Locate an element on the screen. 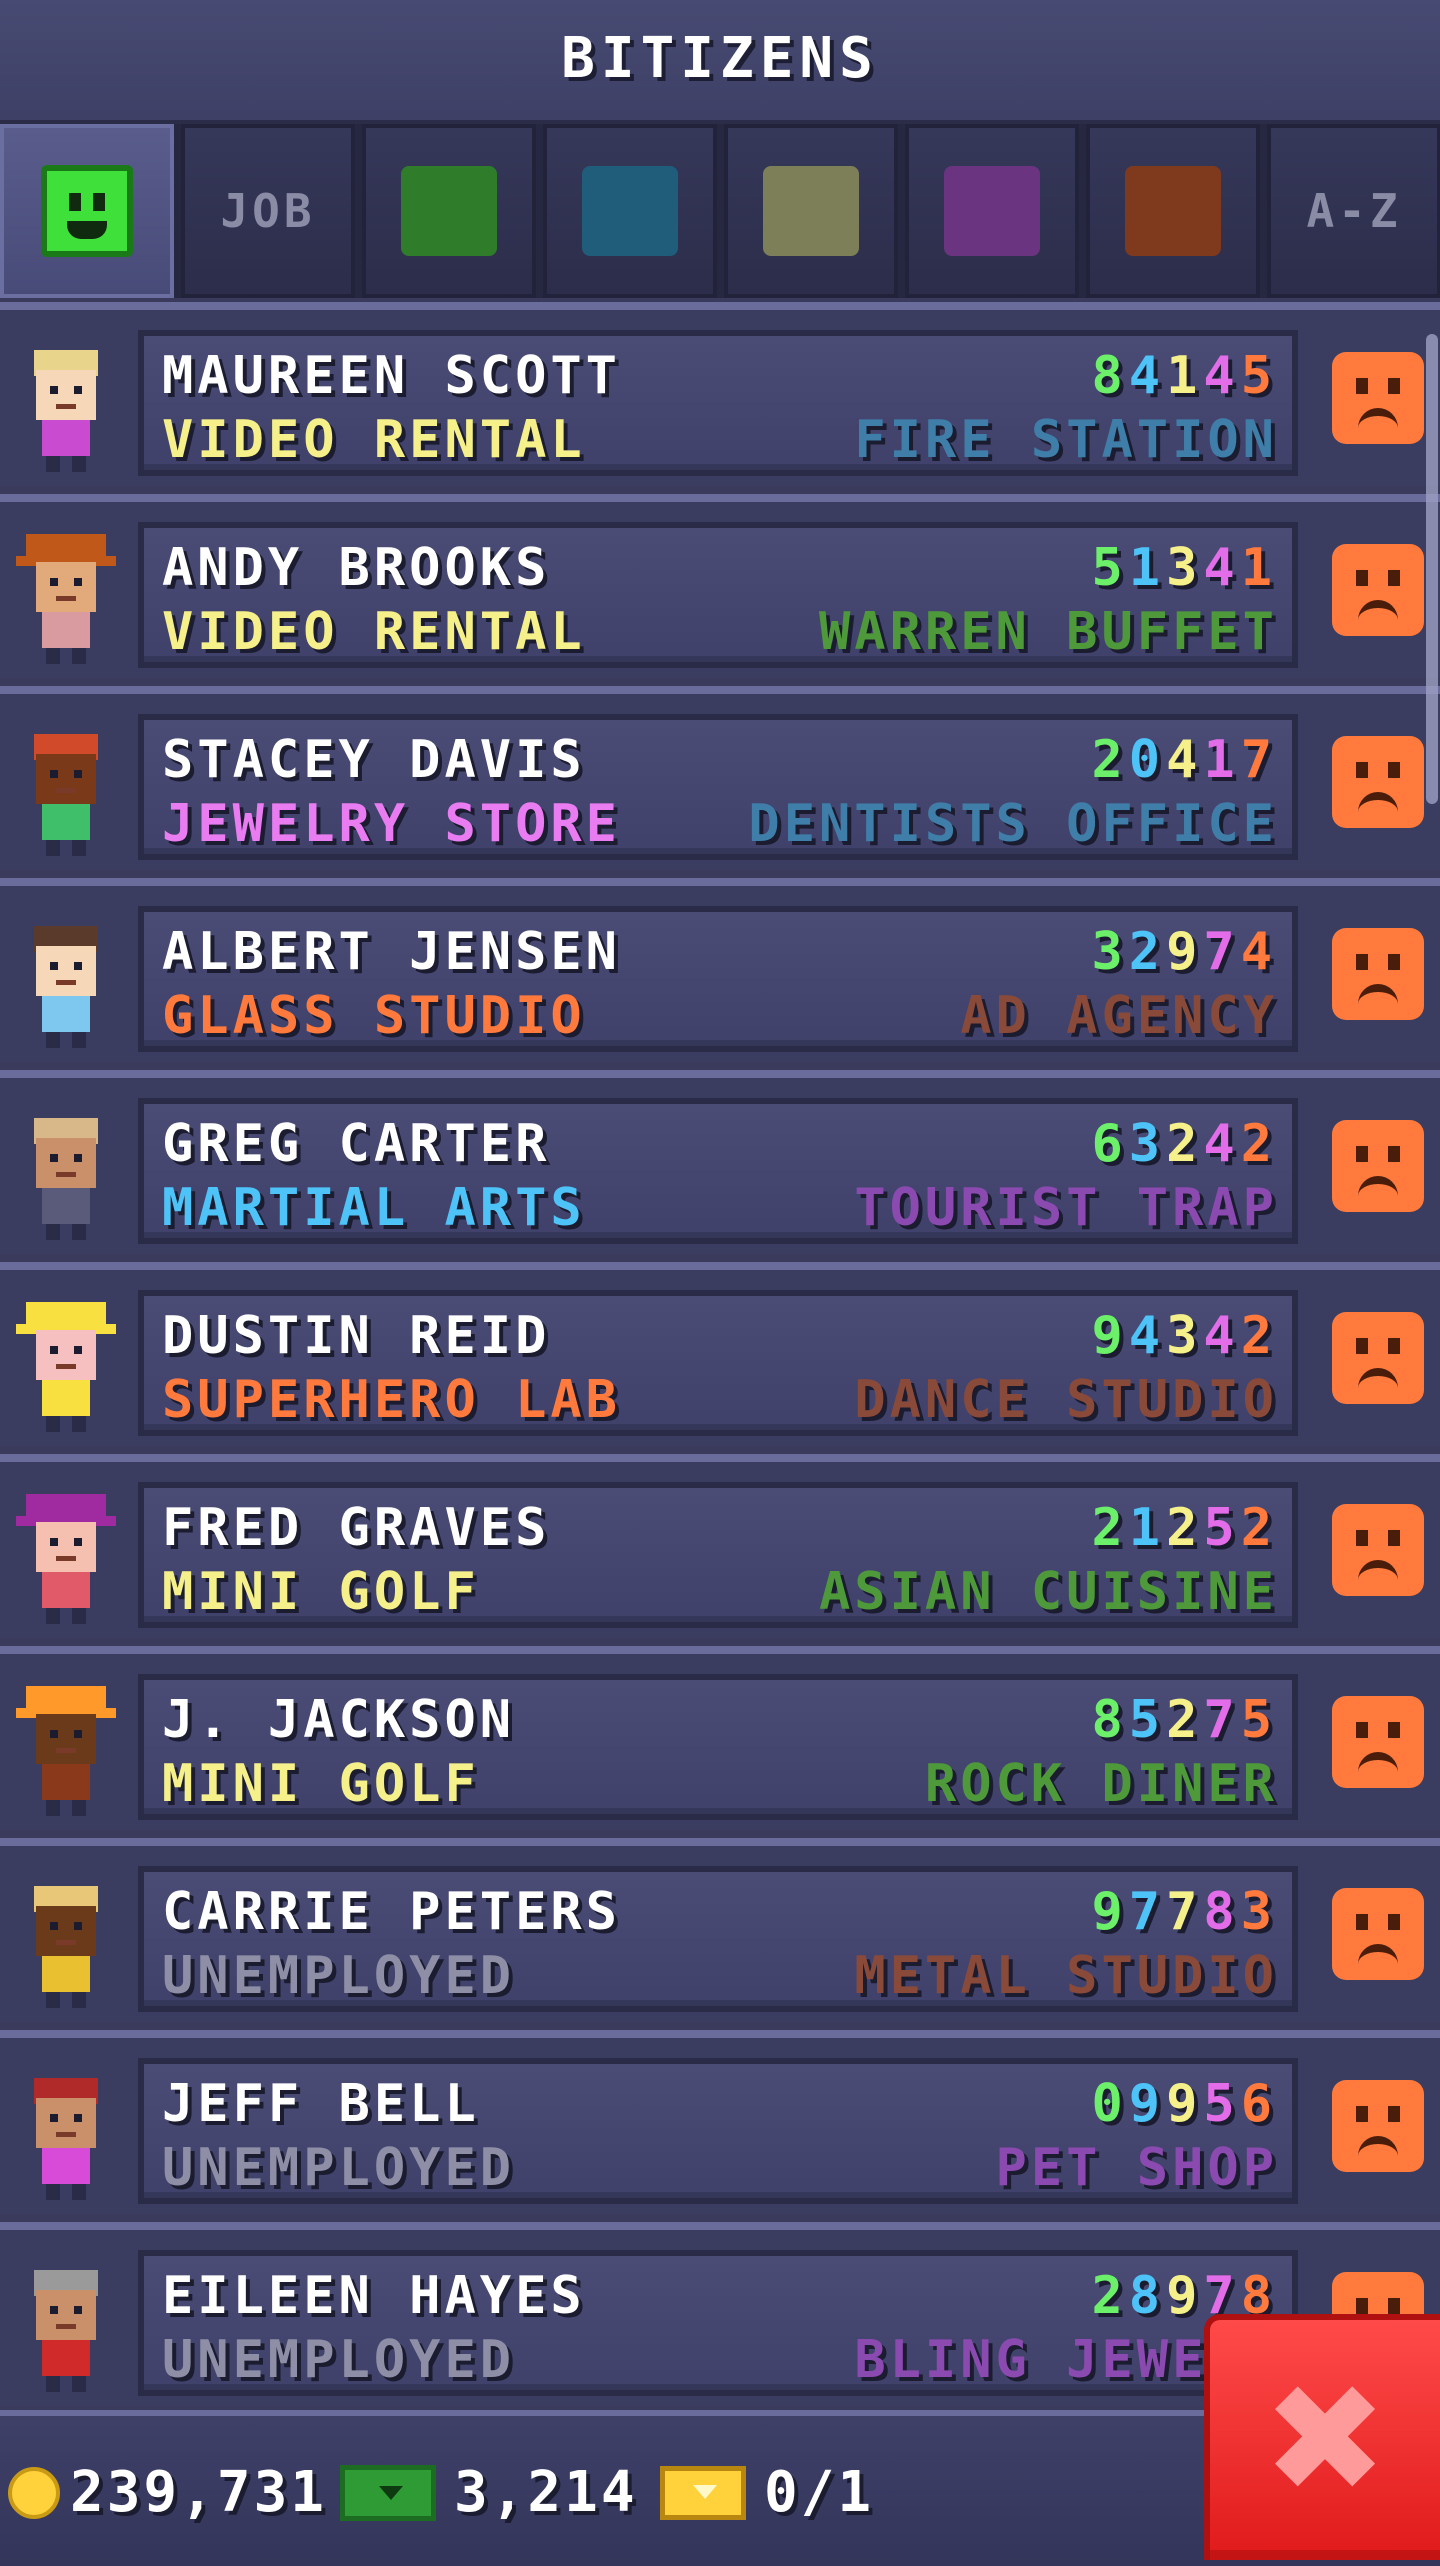 The height and width of the screenshot is (2566, 1440). tab-purple is located at coordinates (992, 211).